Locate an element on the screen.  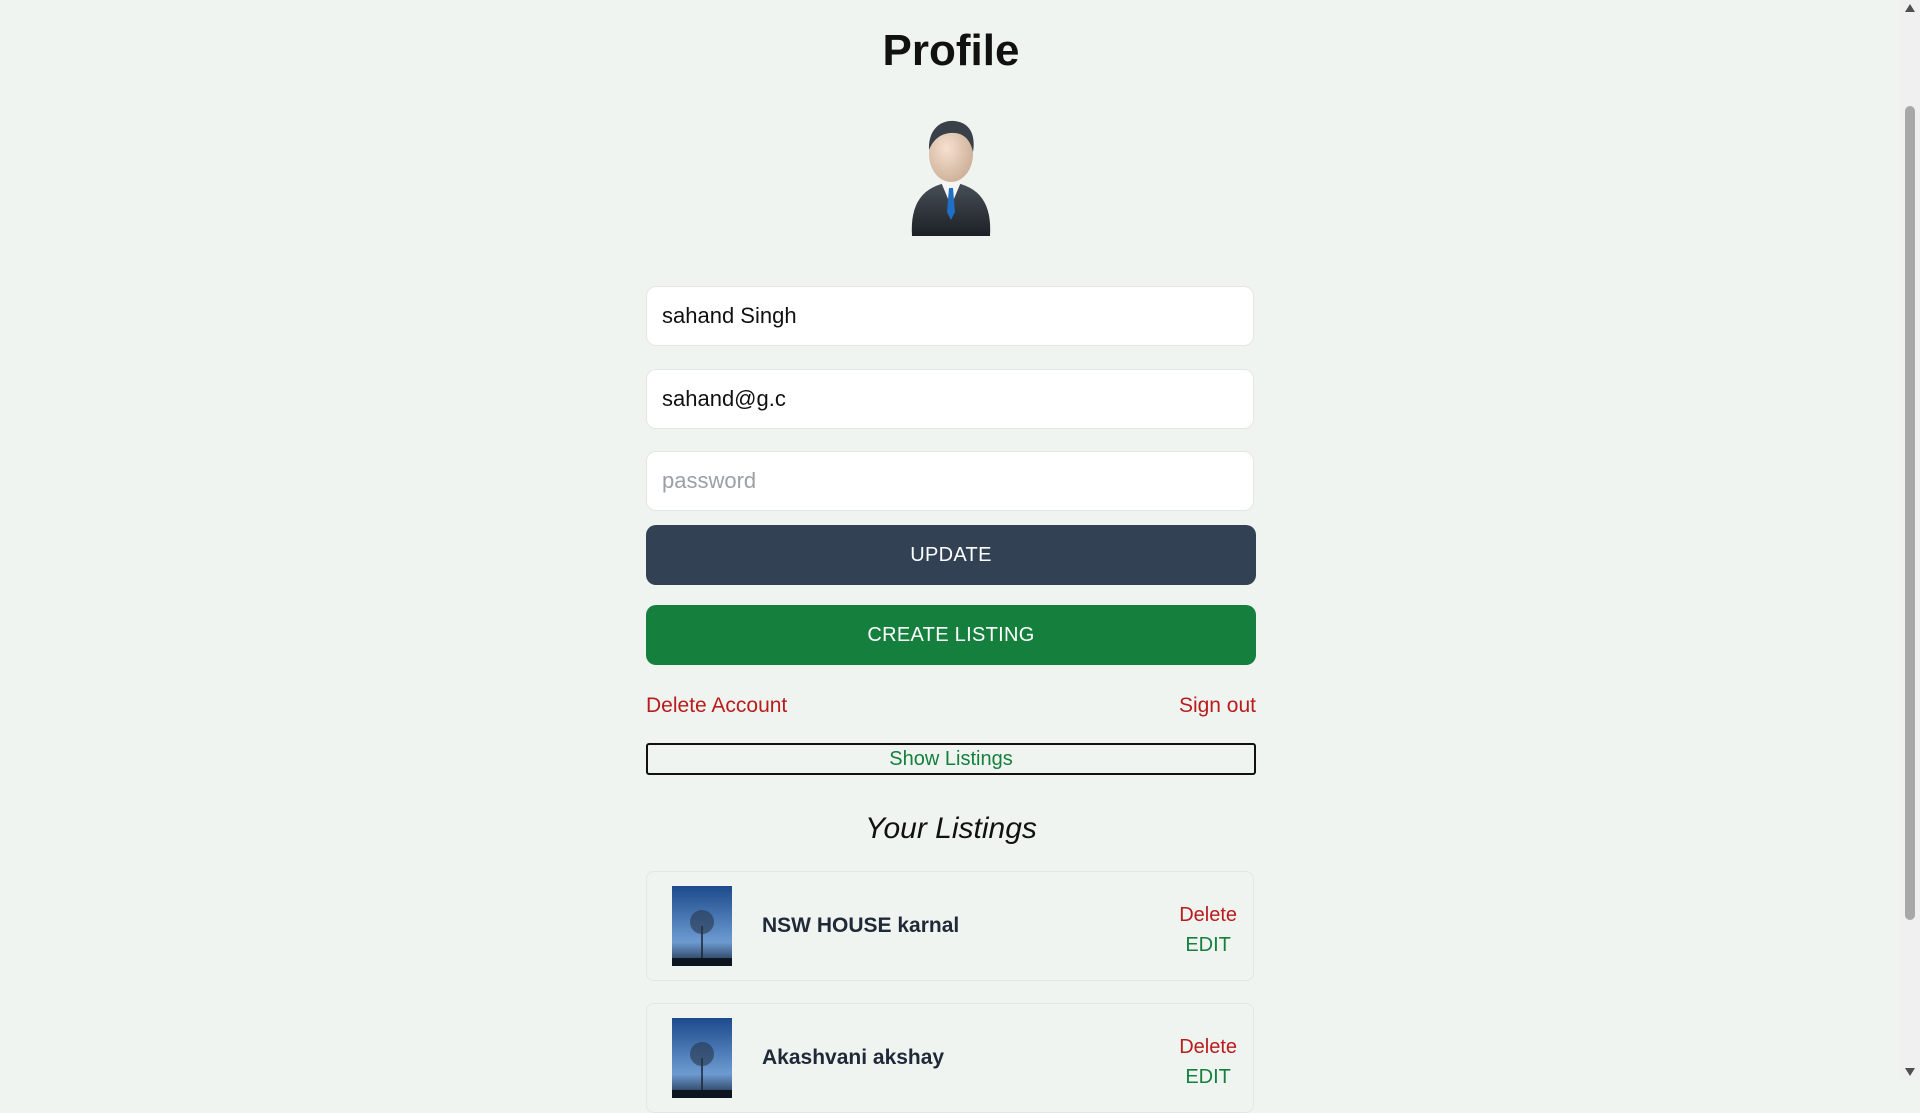
listing-name: NSW HOUSE karnal is located at coordinates (860, 926).